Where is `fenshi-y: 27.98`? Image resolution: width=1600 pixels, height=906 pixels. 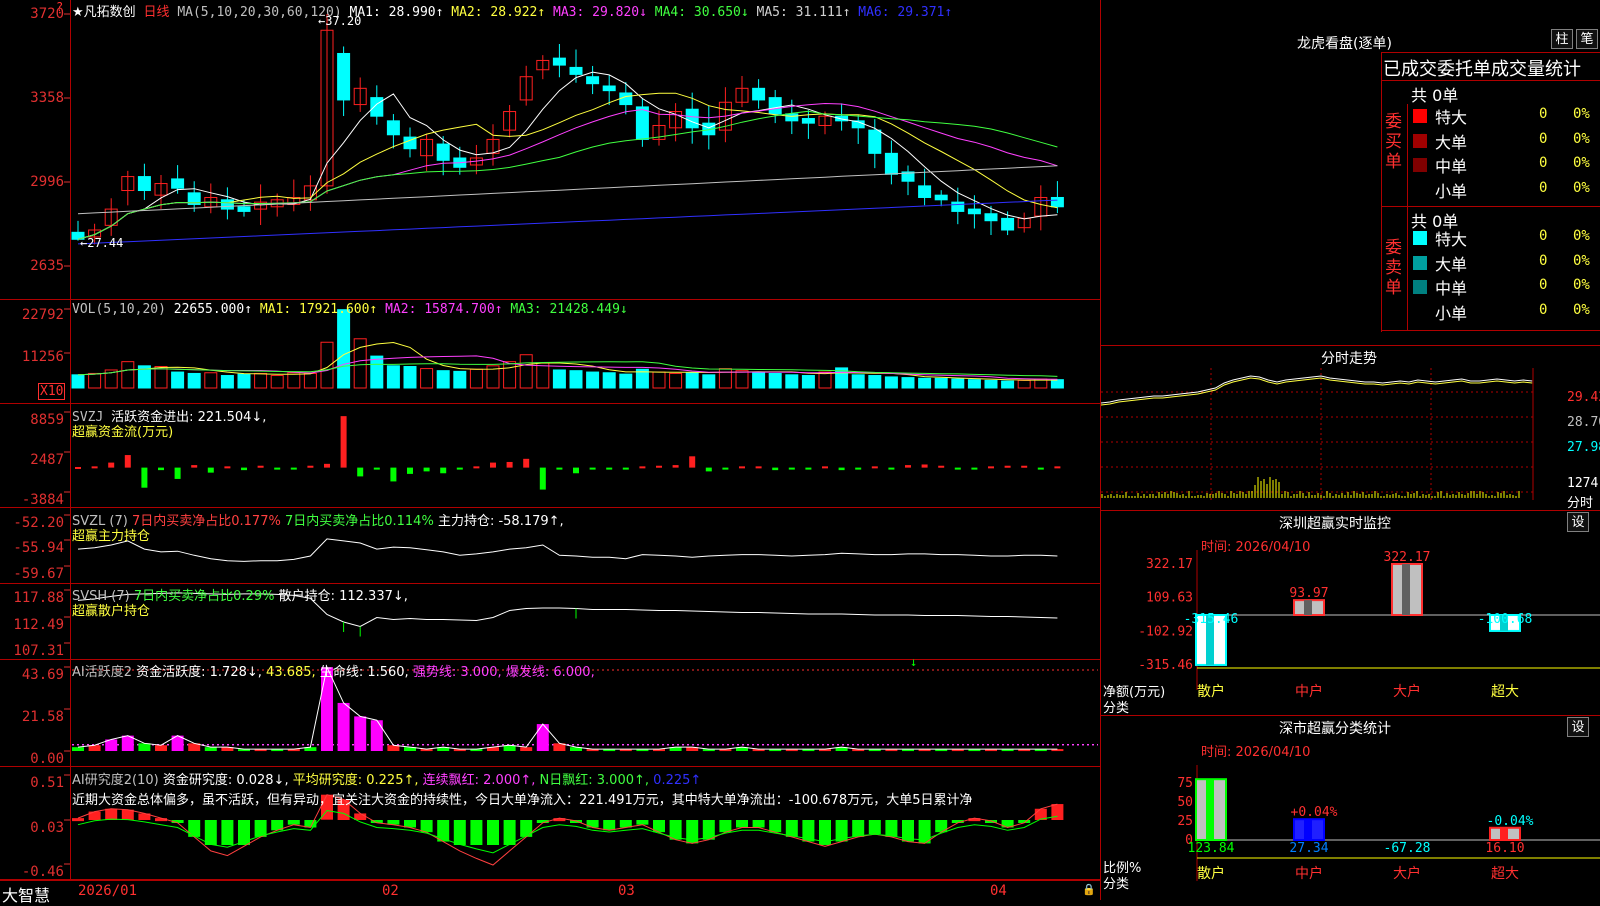 fenshi-y: 27.98 is located at coordinates (1583, 447).